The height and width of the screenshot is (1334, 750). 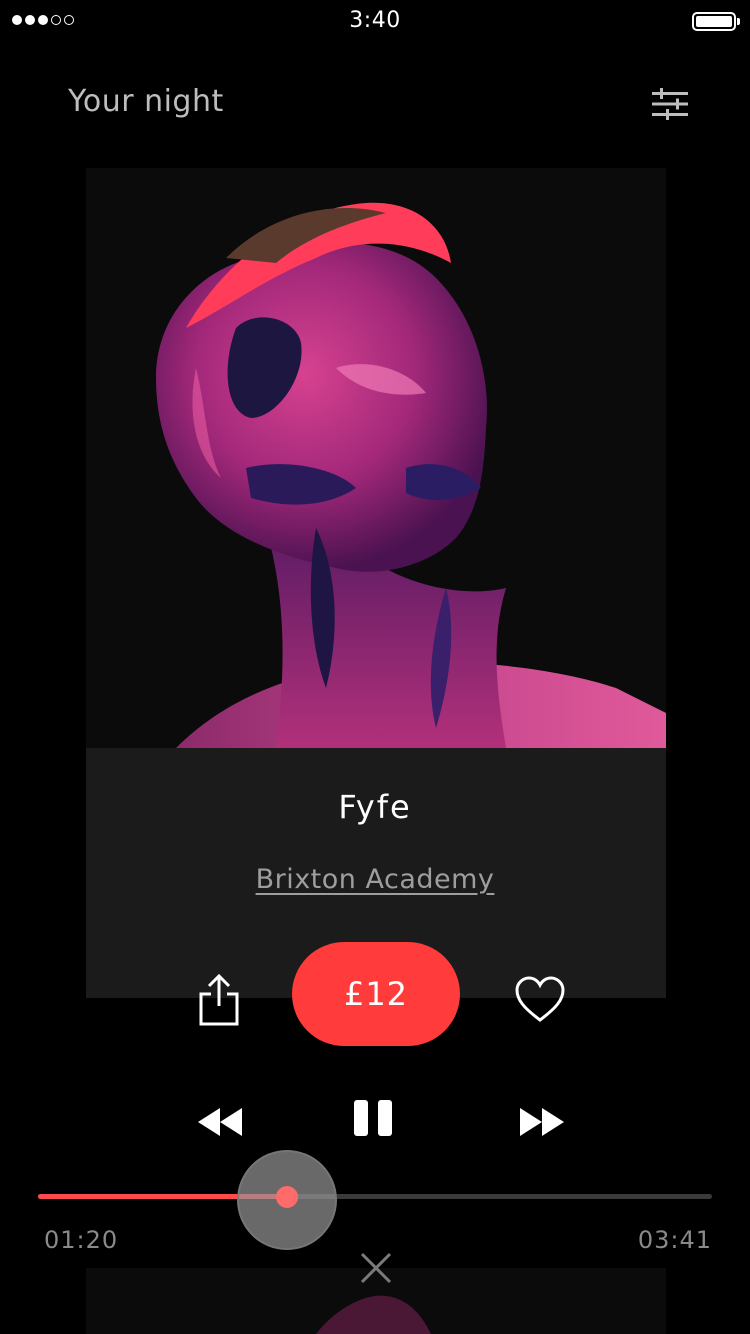 I want to click on status-time: 3:40, so click(x=375, y=20).